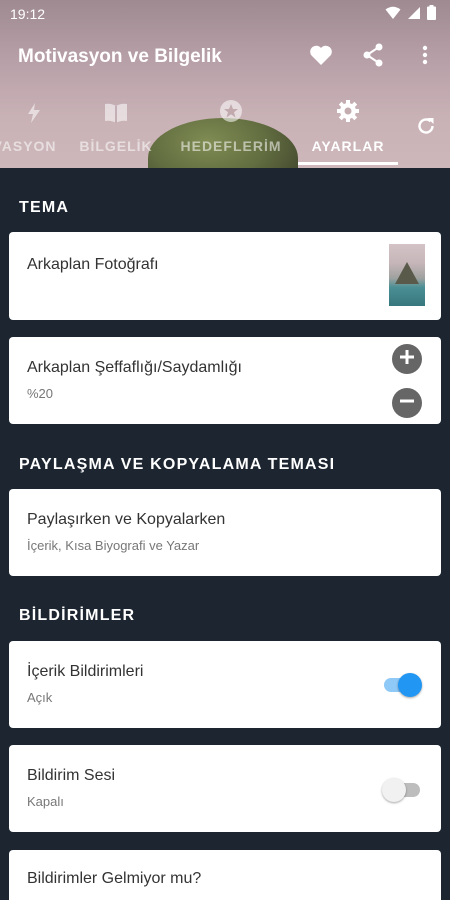 The image size is (450, 900). Describe the element at coordinates (225, 276) in the screenshot. I see `setting-background-photo: Arkaplan Fotoğrafı` at that location.